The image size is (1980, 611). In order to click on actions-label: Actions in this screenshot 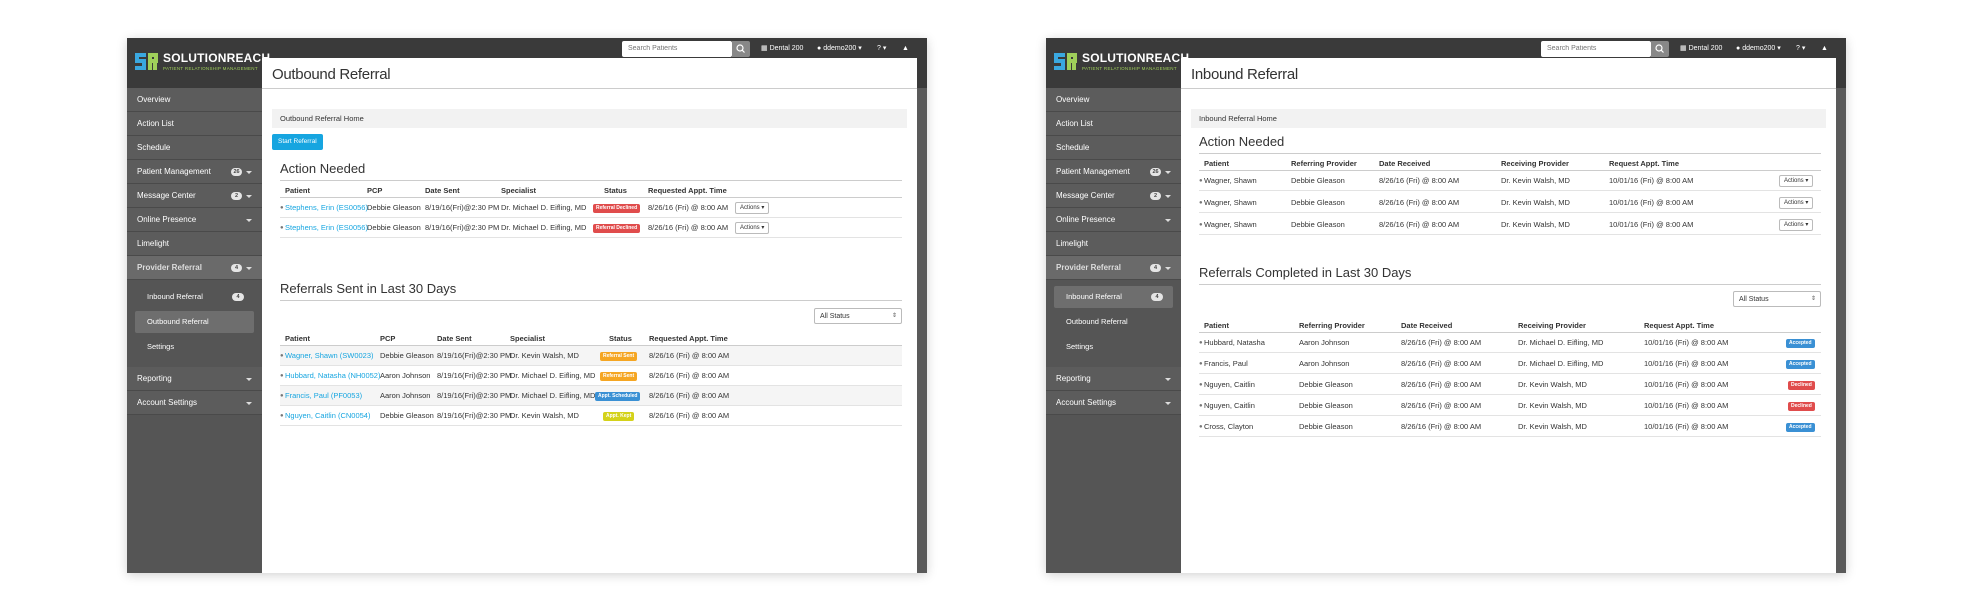, I will do `click(1794, 203)`.